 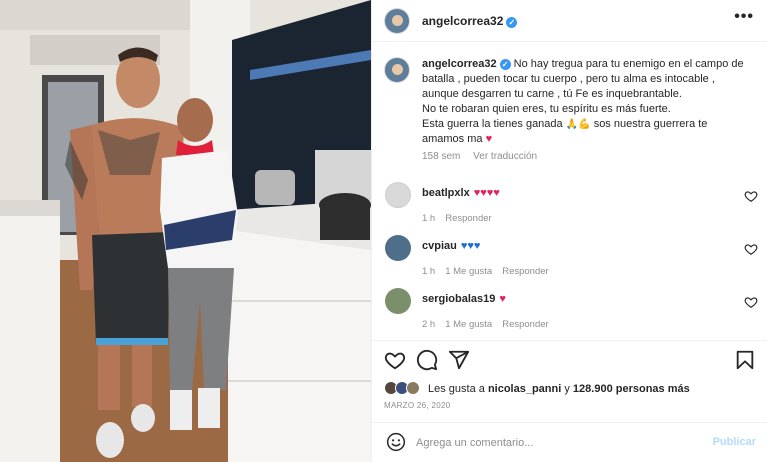 I want to click on comment-item: sergiobalas19 ♥ 2 h 1 Me gusta Responder, so click(x=569, y=318).